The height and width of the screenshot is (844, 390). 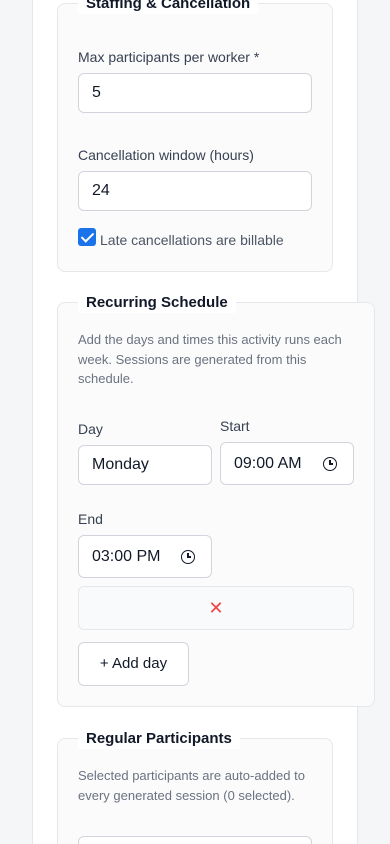 What do you see at coordinates (145, 465) in the screenshot?
I see `day-input: Monday` at bounding box center [145, 465].